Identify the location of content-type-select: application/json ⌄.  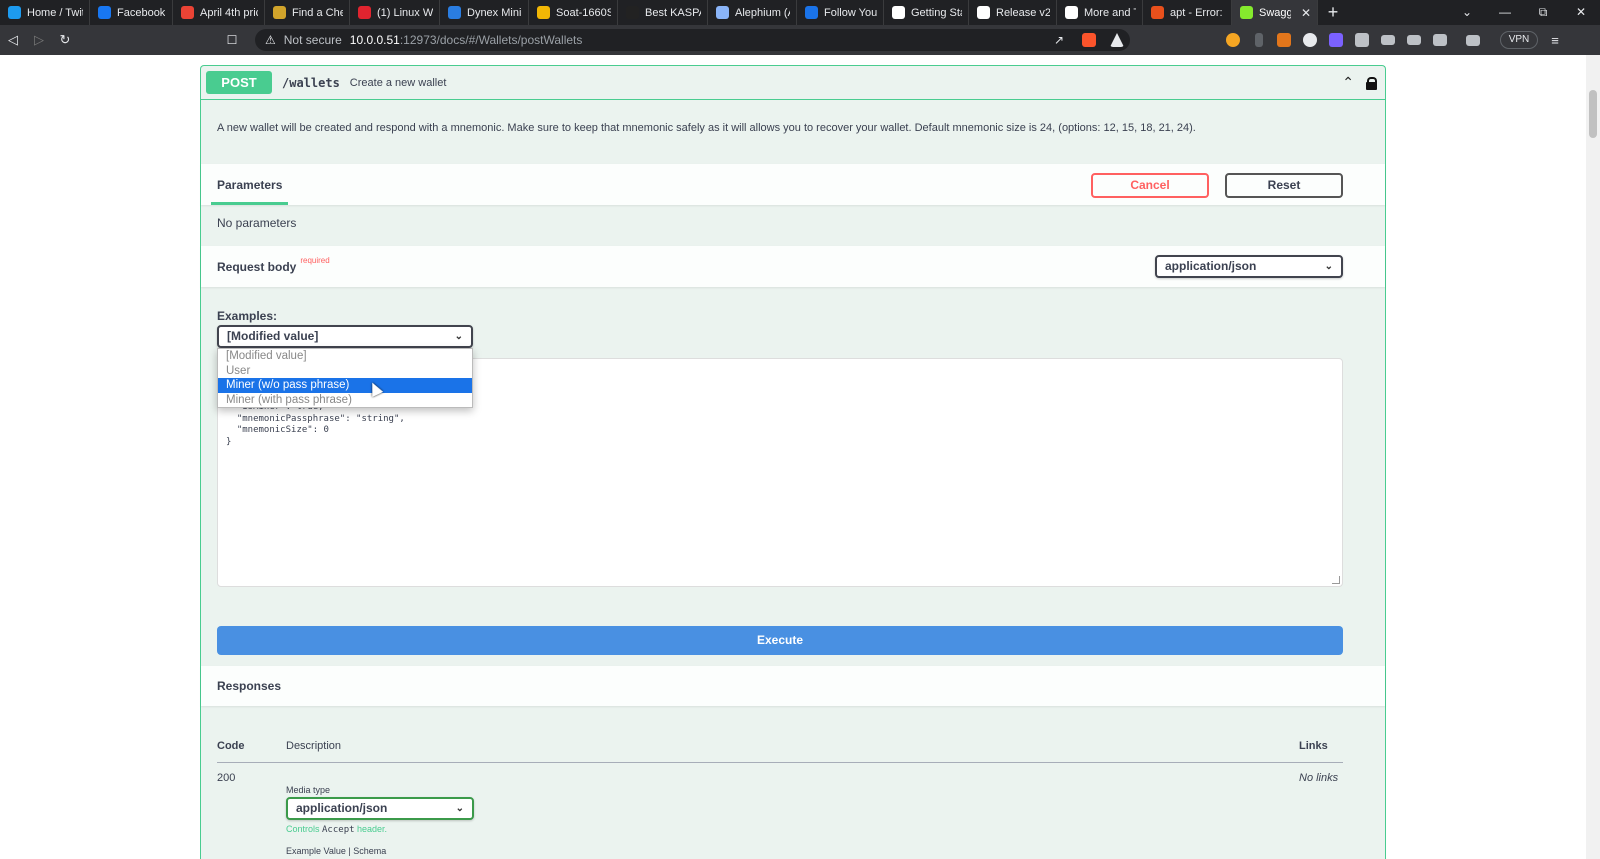
(1249, 266).